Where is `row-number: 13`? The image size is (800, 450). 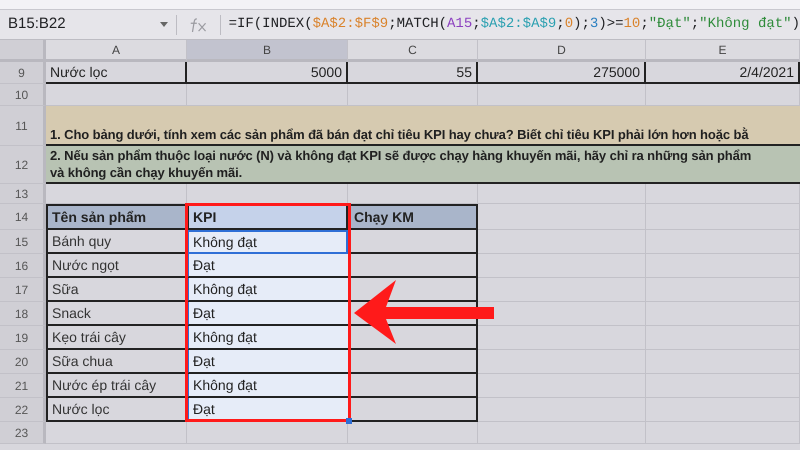
row-number: 13 is located at coordinates (23, 194).